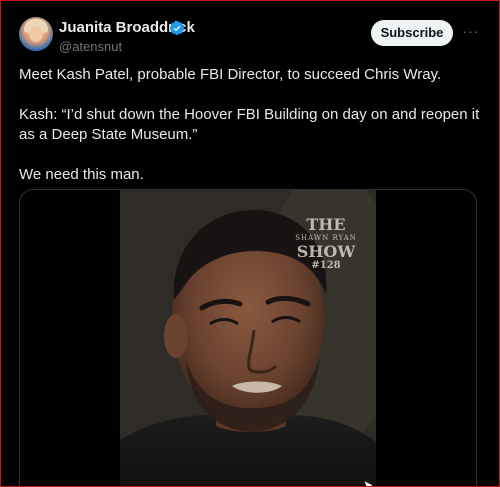 Image resolution: width=500 pixels, height=487 pixels. What do you see at coordinates (471, 31) in the screenshot?
I see `more-options-icon: ···` at bounding box center [471, 31].